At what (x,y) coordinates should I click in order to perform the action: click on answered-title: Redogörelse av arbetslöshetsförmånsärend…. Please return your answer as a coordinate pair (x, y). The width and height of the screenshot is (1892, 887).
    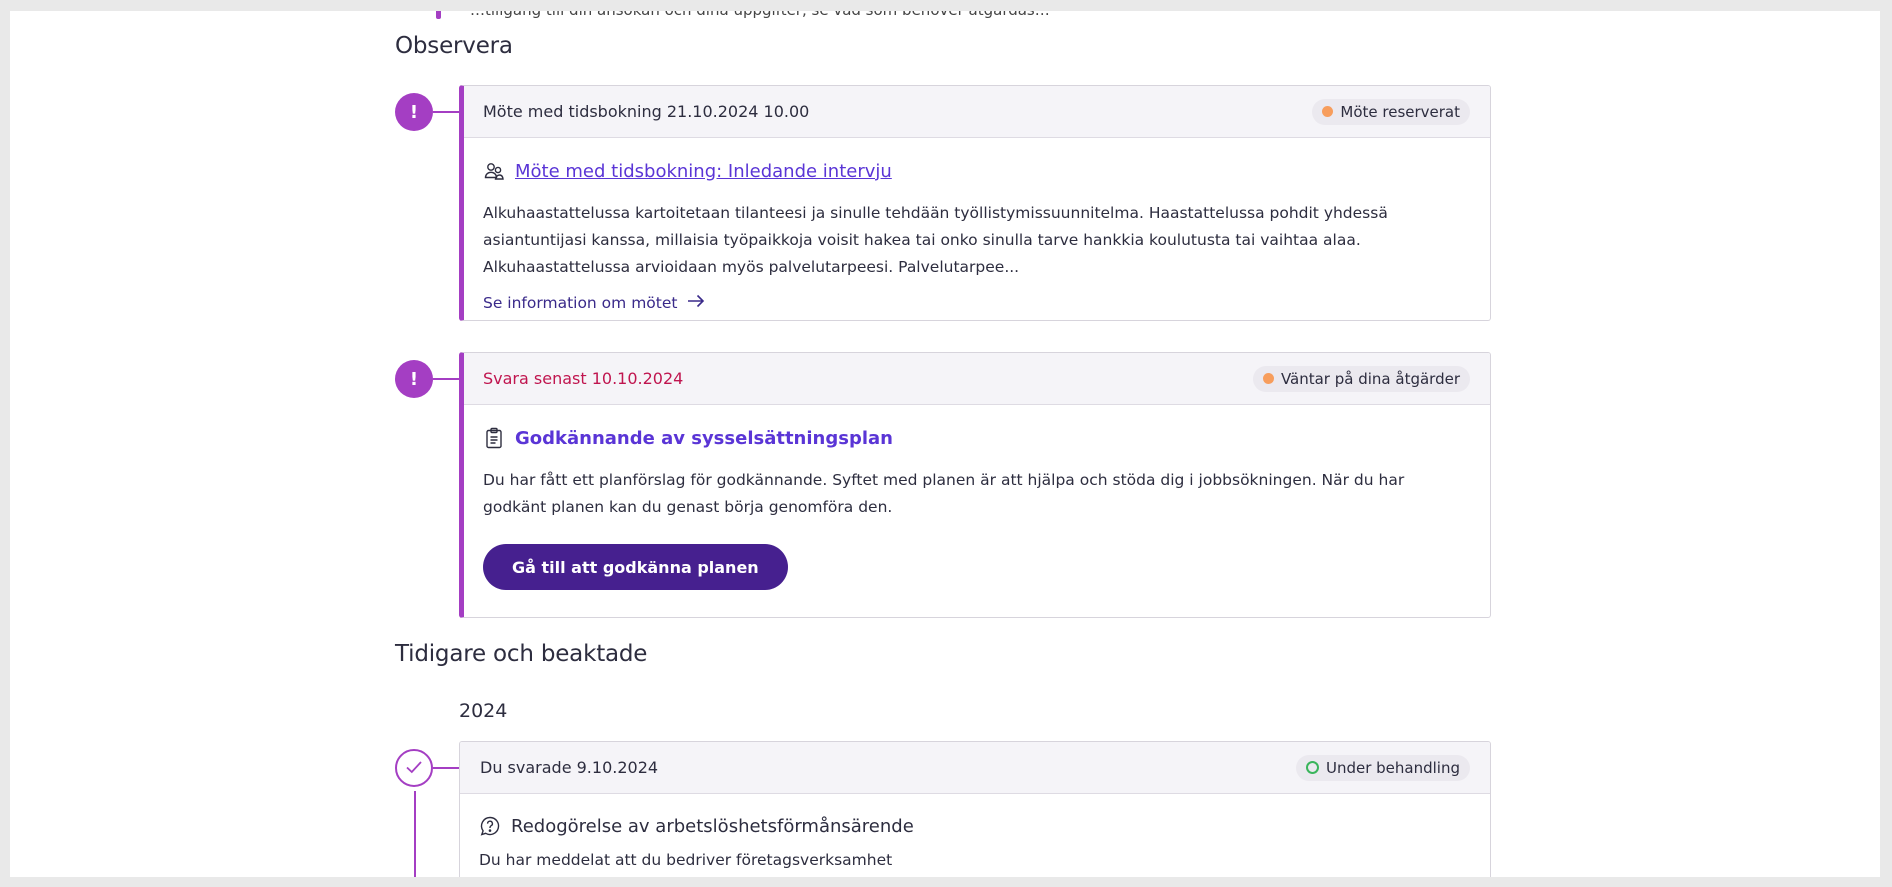
    Looking at the image, I should click on (712, 826).